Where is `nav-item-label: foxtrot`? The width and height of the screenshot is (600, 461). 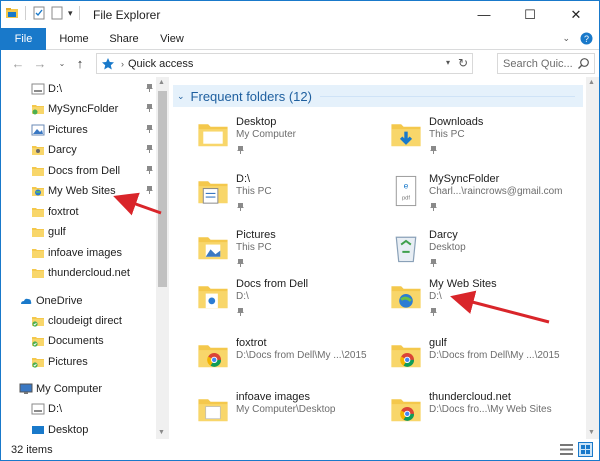 nav-item-label: foxtrot is located at coordinates (63, 212).